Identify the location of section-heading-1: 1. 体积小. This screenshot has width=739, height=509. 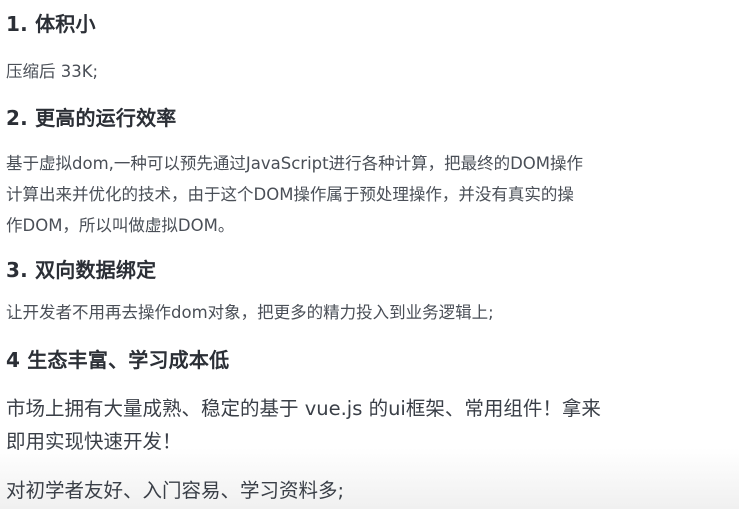
(51, 24).